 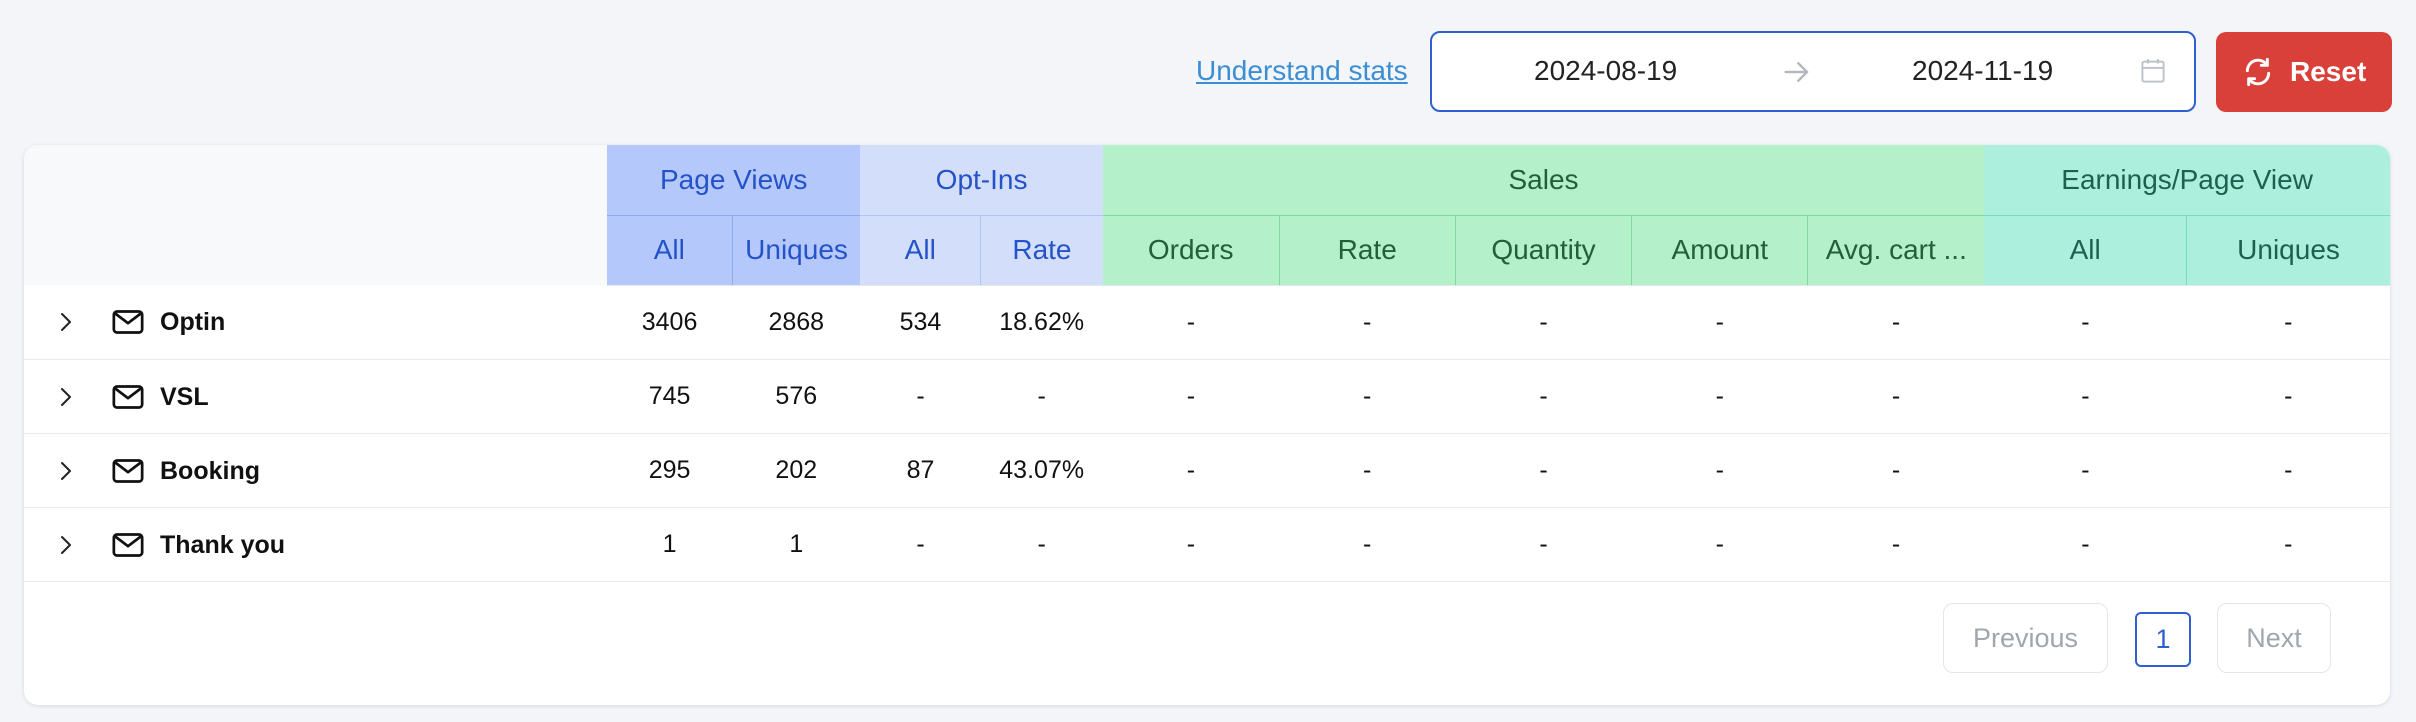 I want to click on table-row: Booking 295 202 87 43.07% - - - - - - -, so click(x=1207, y=470).